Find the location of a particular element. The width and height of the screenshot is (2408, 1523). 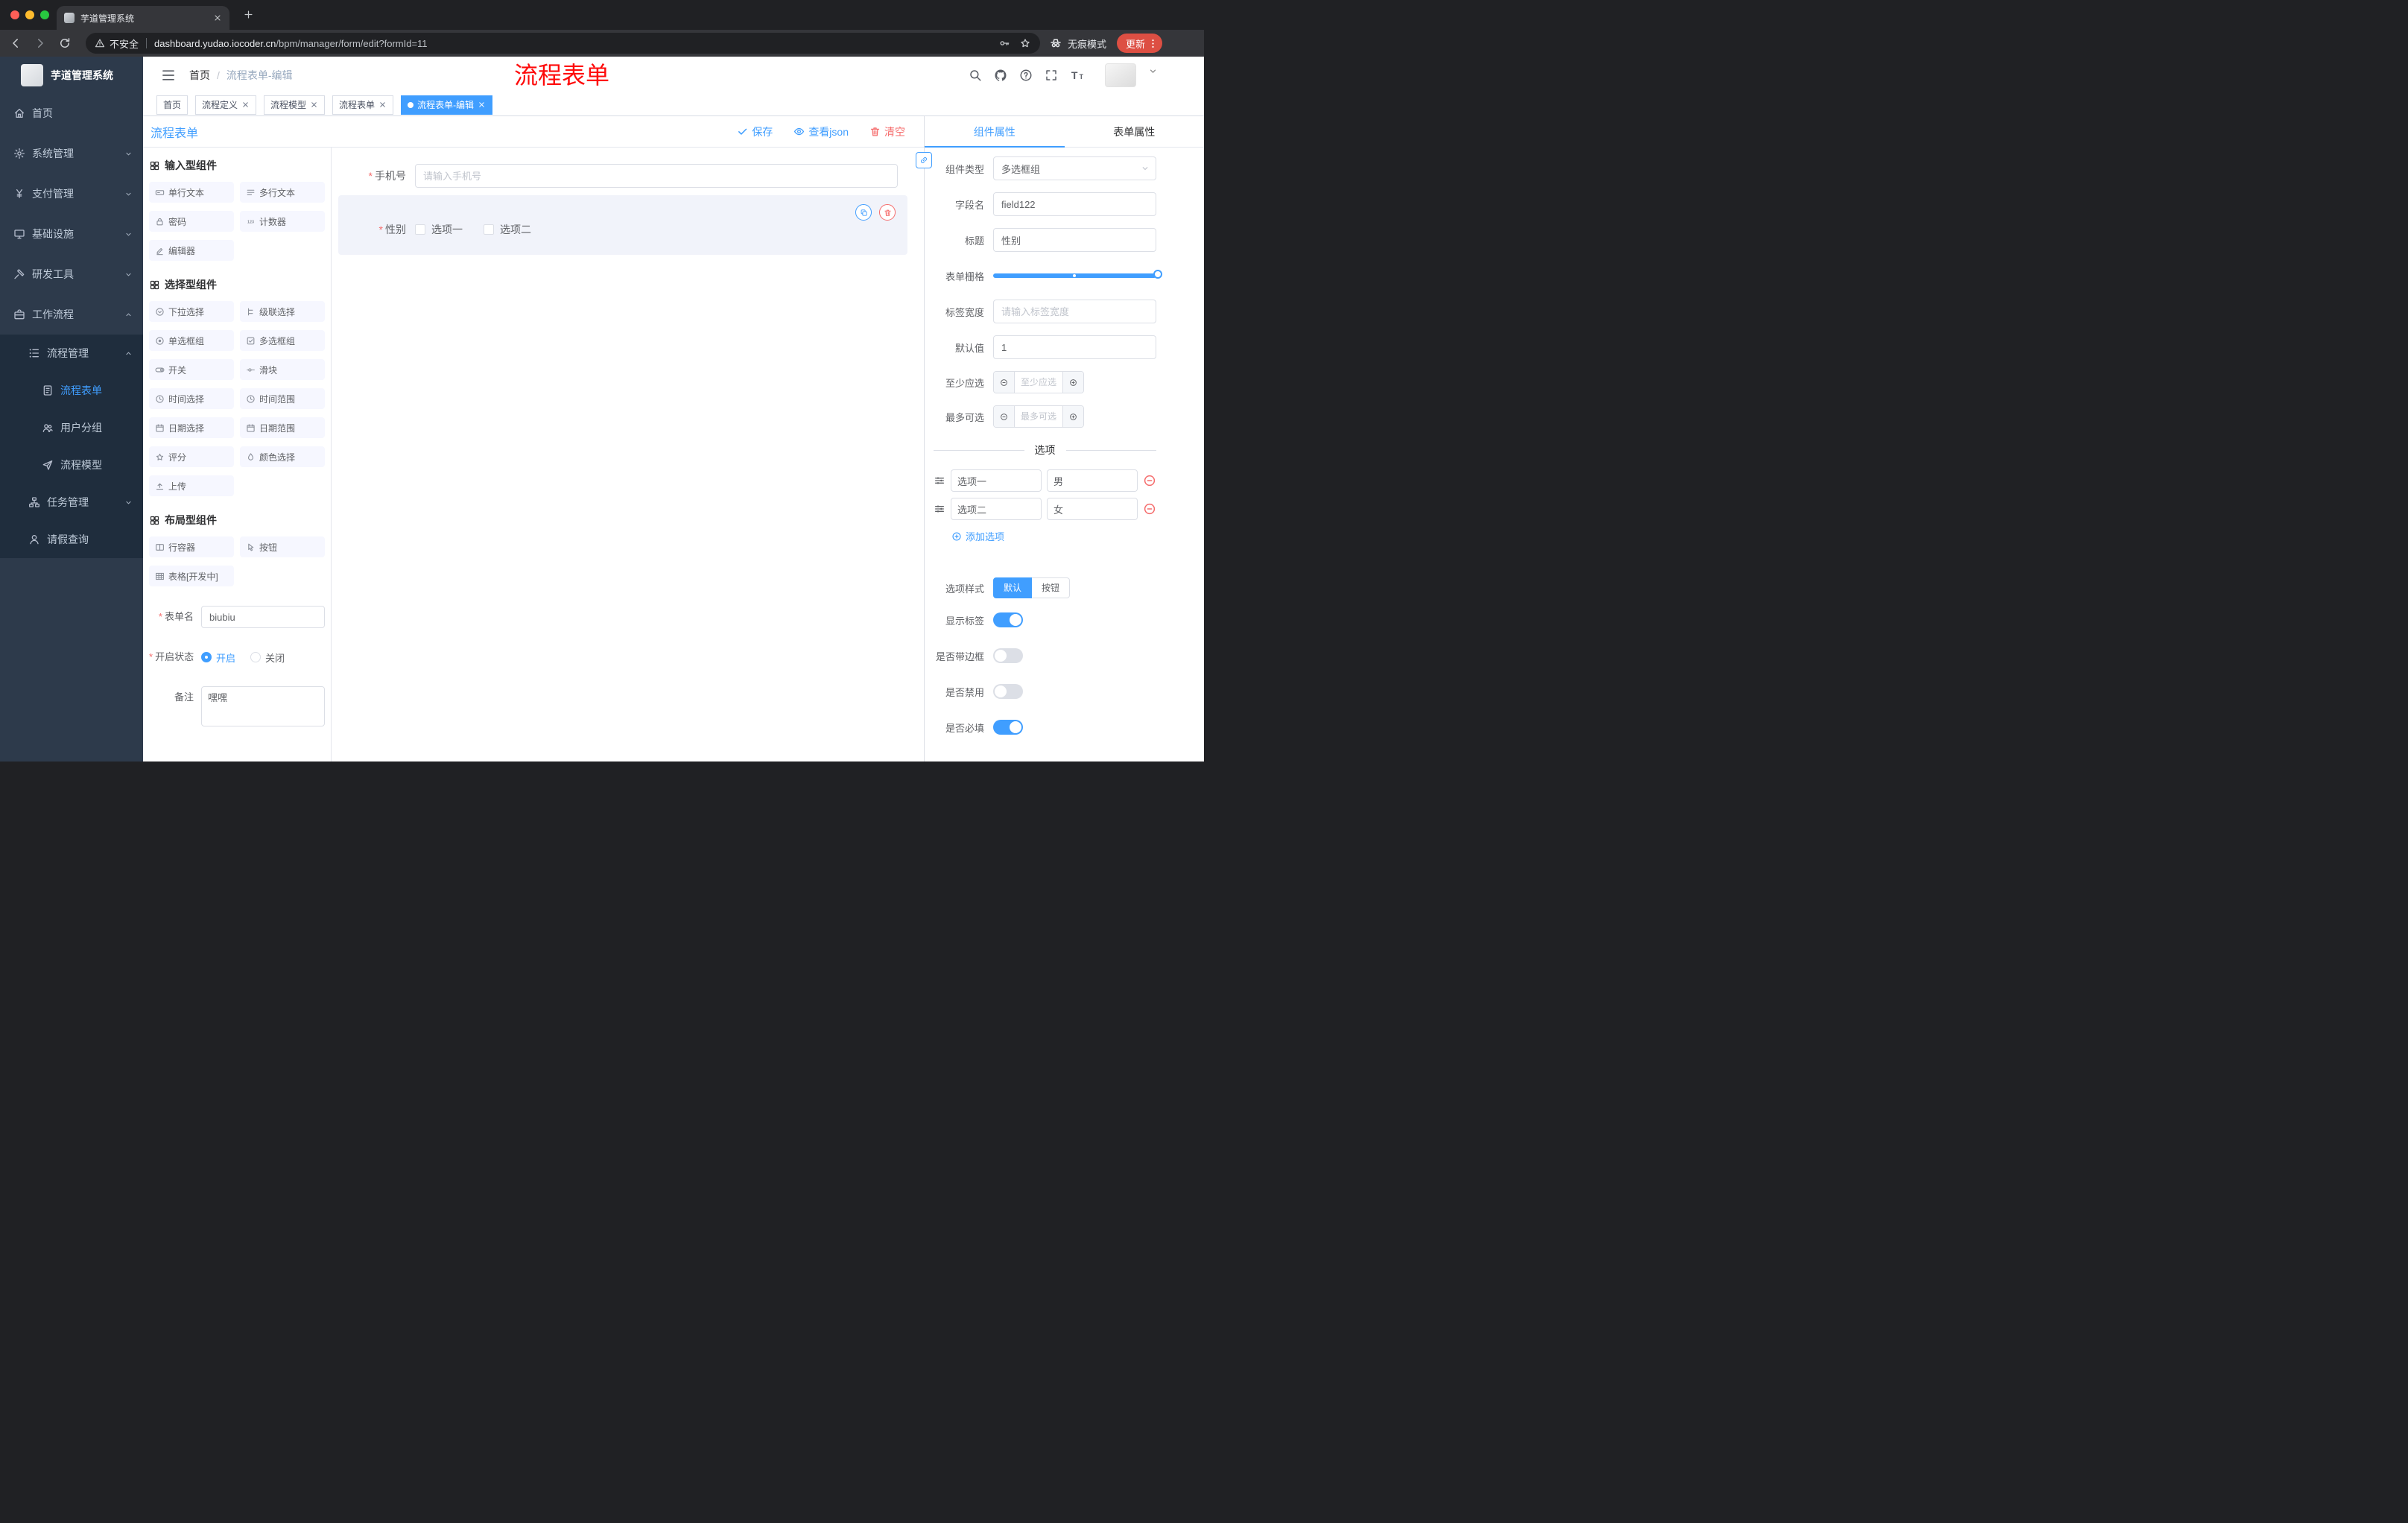

tag-process-definition: 流程定义 is located at coordinates (226, 105).